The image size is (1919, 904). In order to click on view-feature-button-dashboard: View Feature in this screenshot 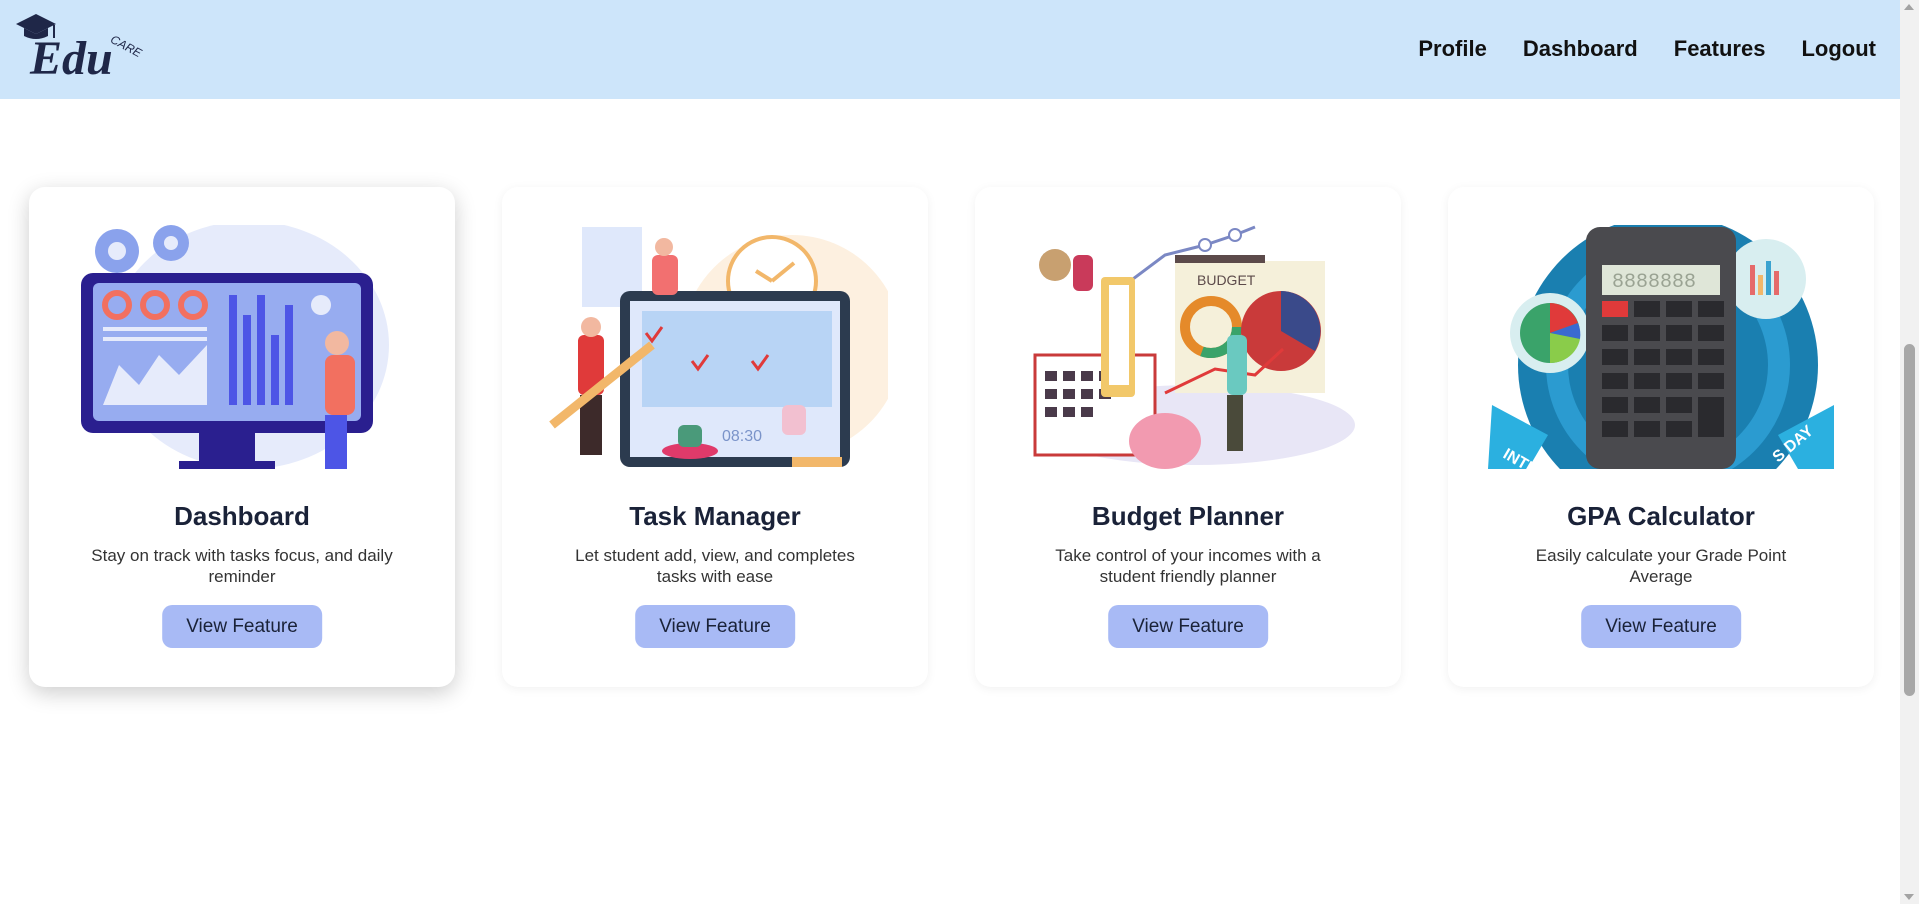, I will do `click(242, 626)`.